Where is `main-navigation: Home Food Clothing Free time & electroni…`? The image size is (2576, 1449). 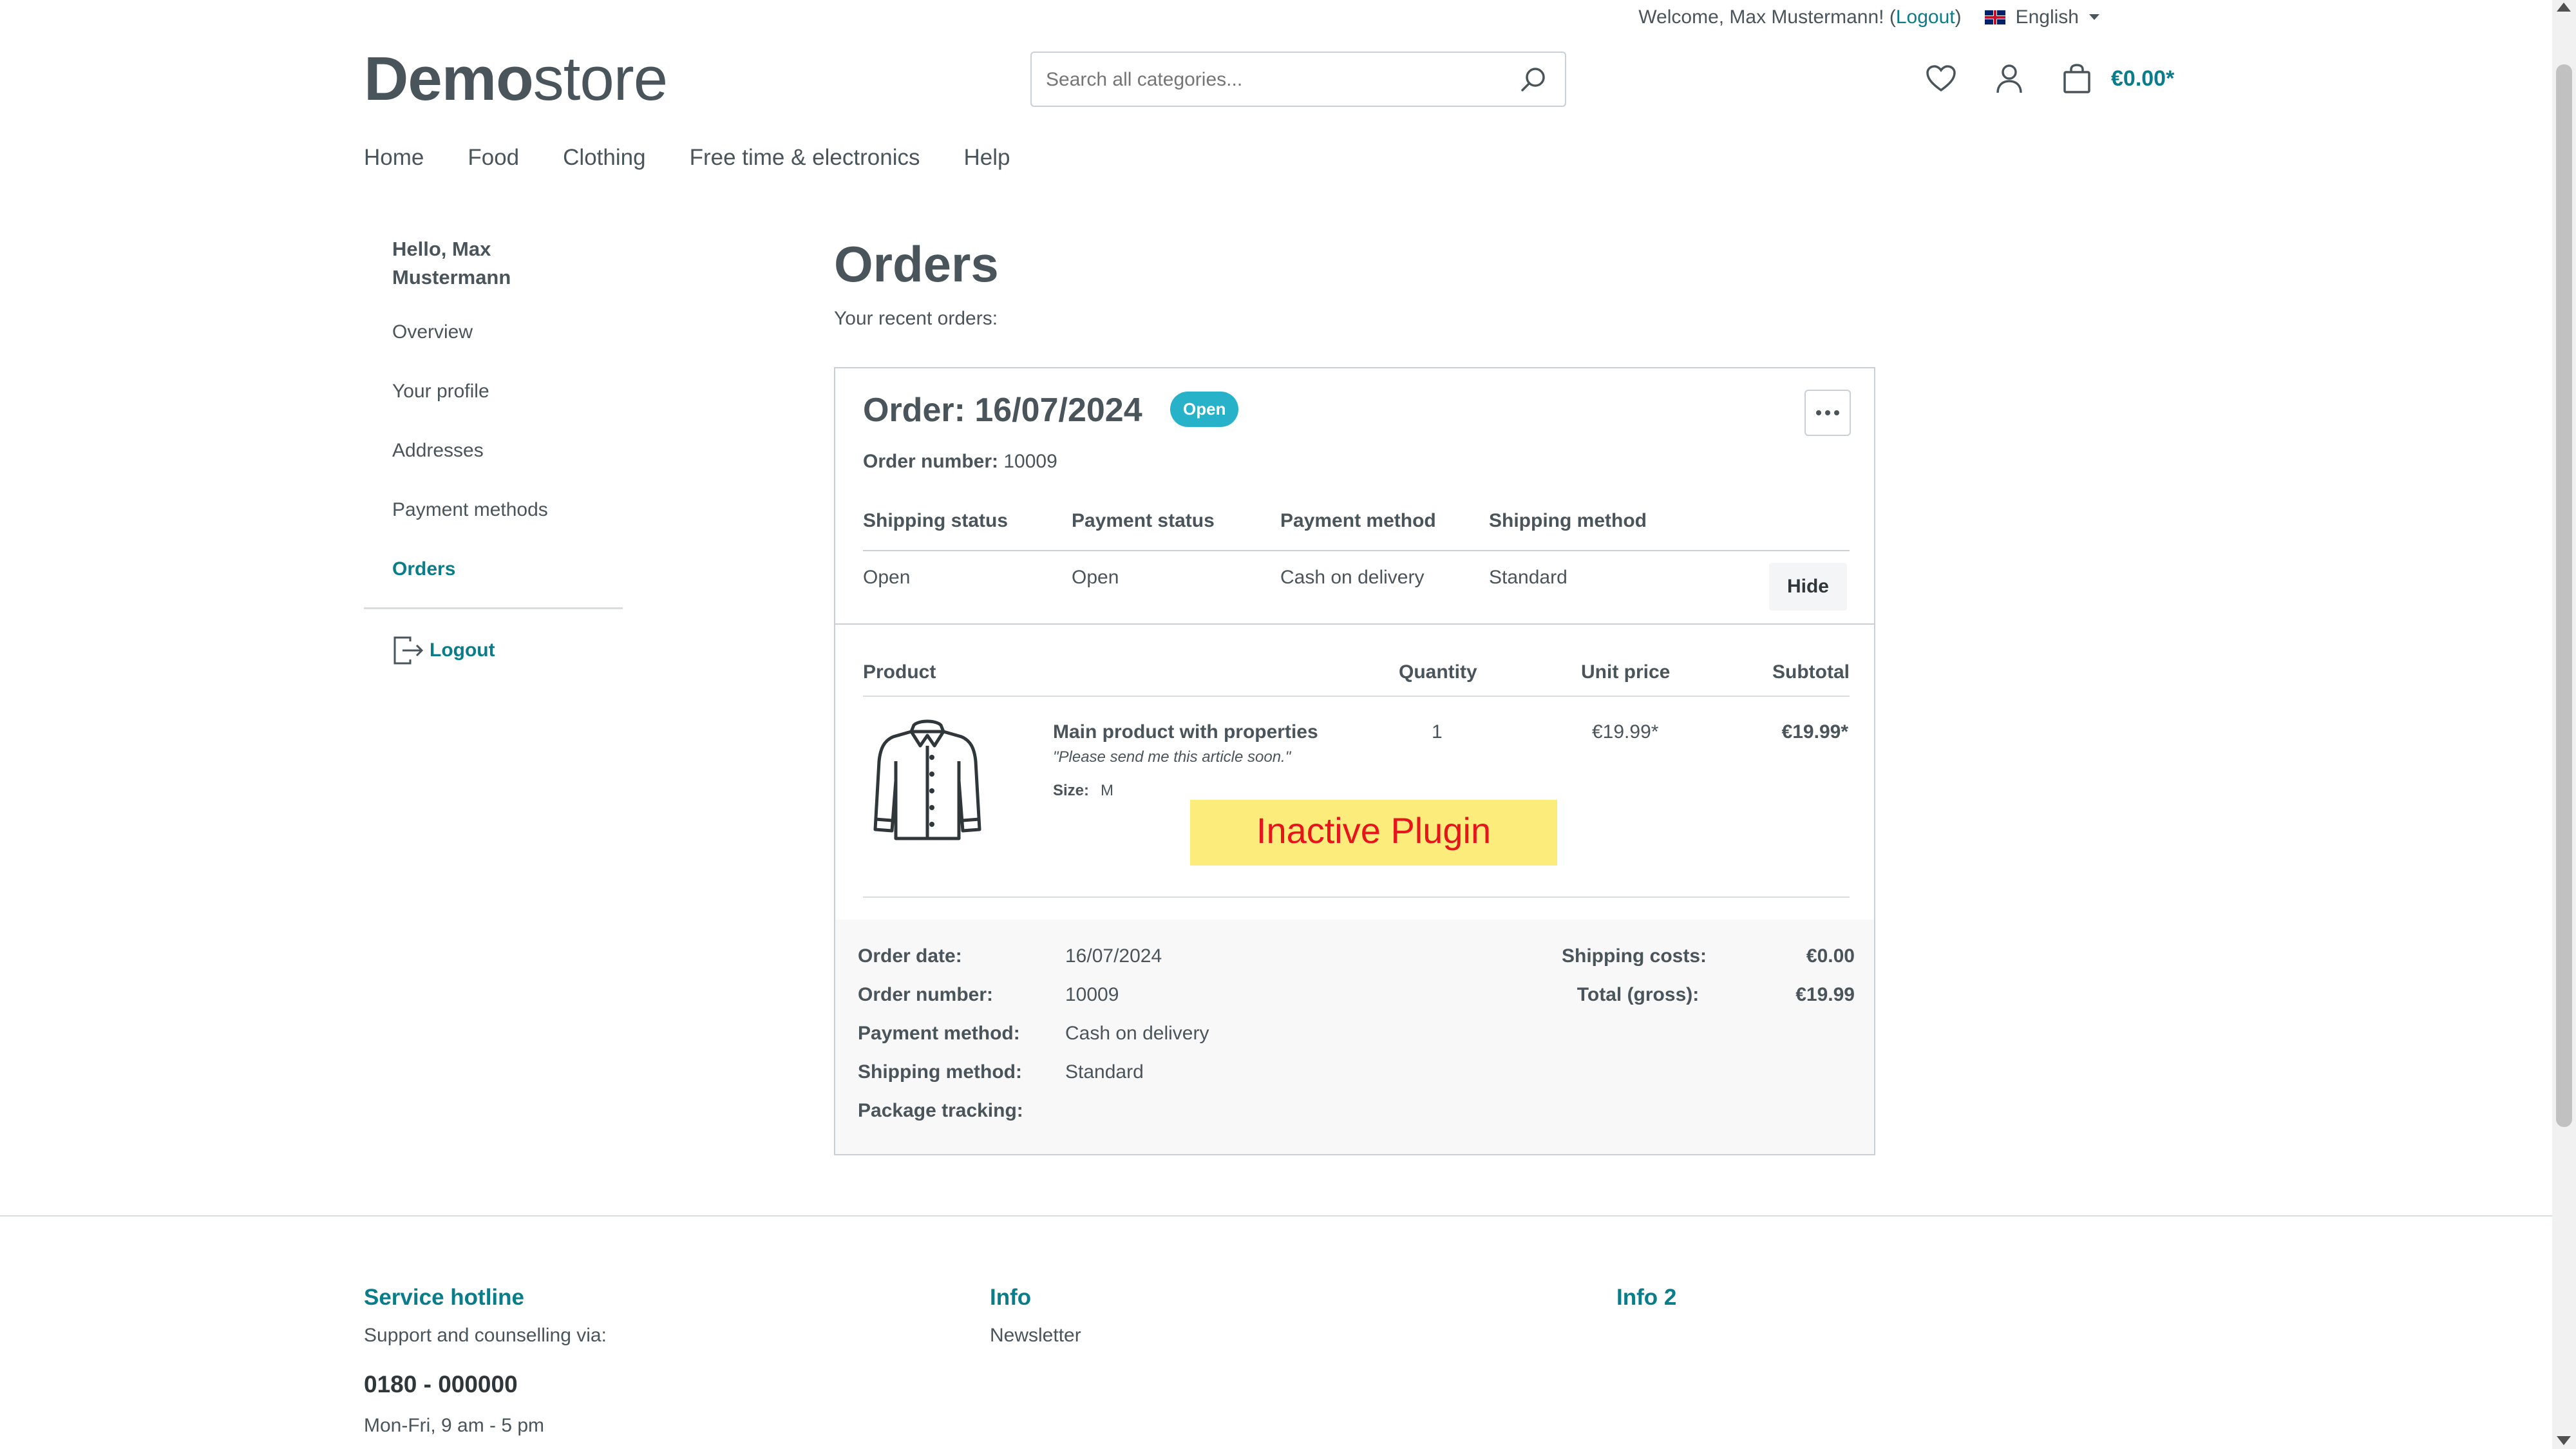
main-navigation: Home Food Clothing Free time & electroni… is located at coordinates (687, 158).